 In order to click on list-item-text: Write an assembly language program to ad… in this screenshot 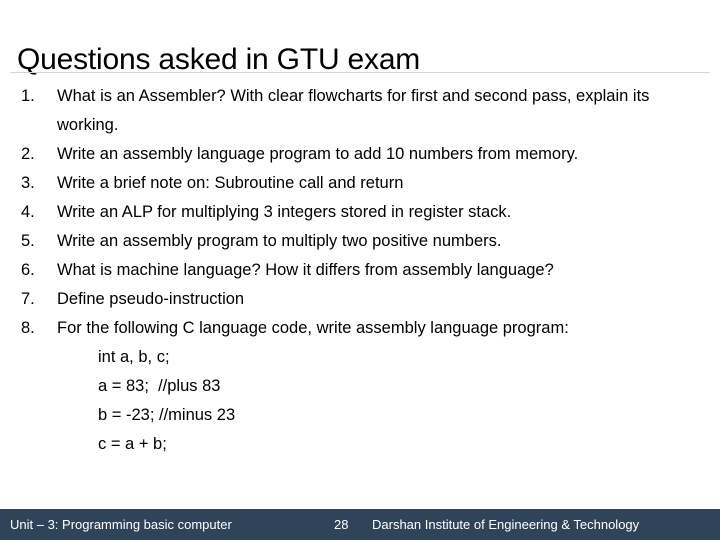, I will do `click(318, 154)`.